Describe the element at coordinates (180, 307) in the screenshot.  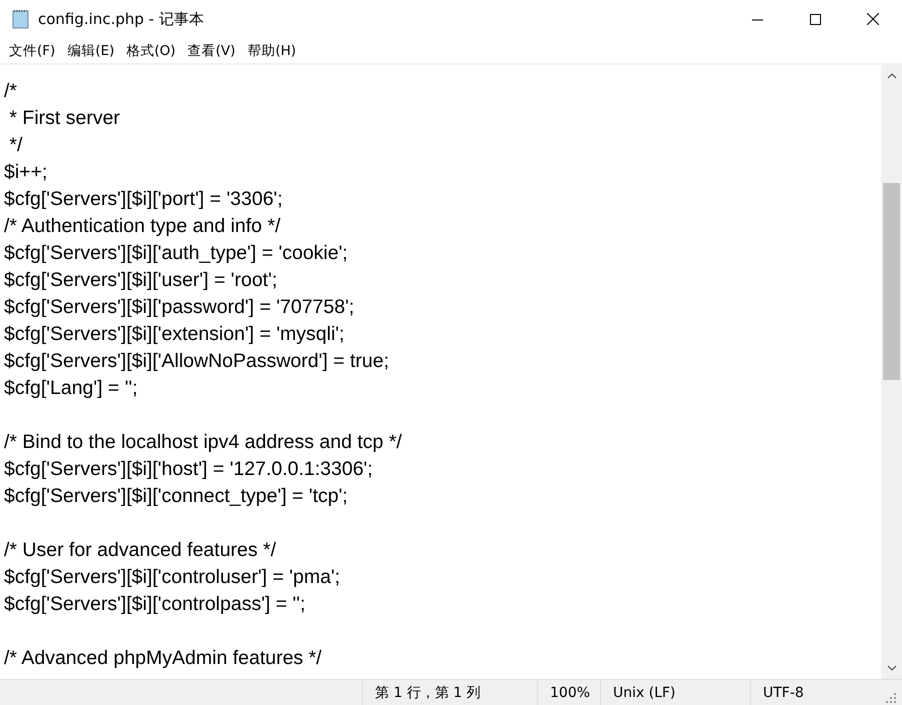
I see `code-line: $cfg['Servers'][$i]['password'] = '707758';` at that location.